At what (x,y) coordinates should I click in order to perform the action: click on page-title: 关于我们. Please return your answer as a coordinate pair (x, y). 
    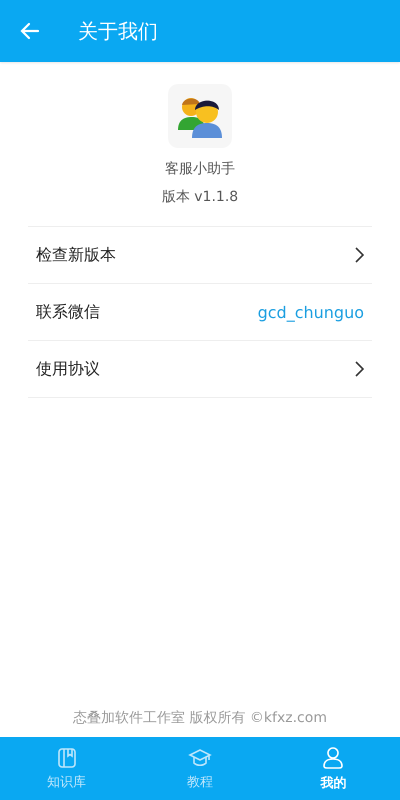
    Looking at the image, I should click on (118, 31).